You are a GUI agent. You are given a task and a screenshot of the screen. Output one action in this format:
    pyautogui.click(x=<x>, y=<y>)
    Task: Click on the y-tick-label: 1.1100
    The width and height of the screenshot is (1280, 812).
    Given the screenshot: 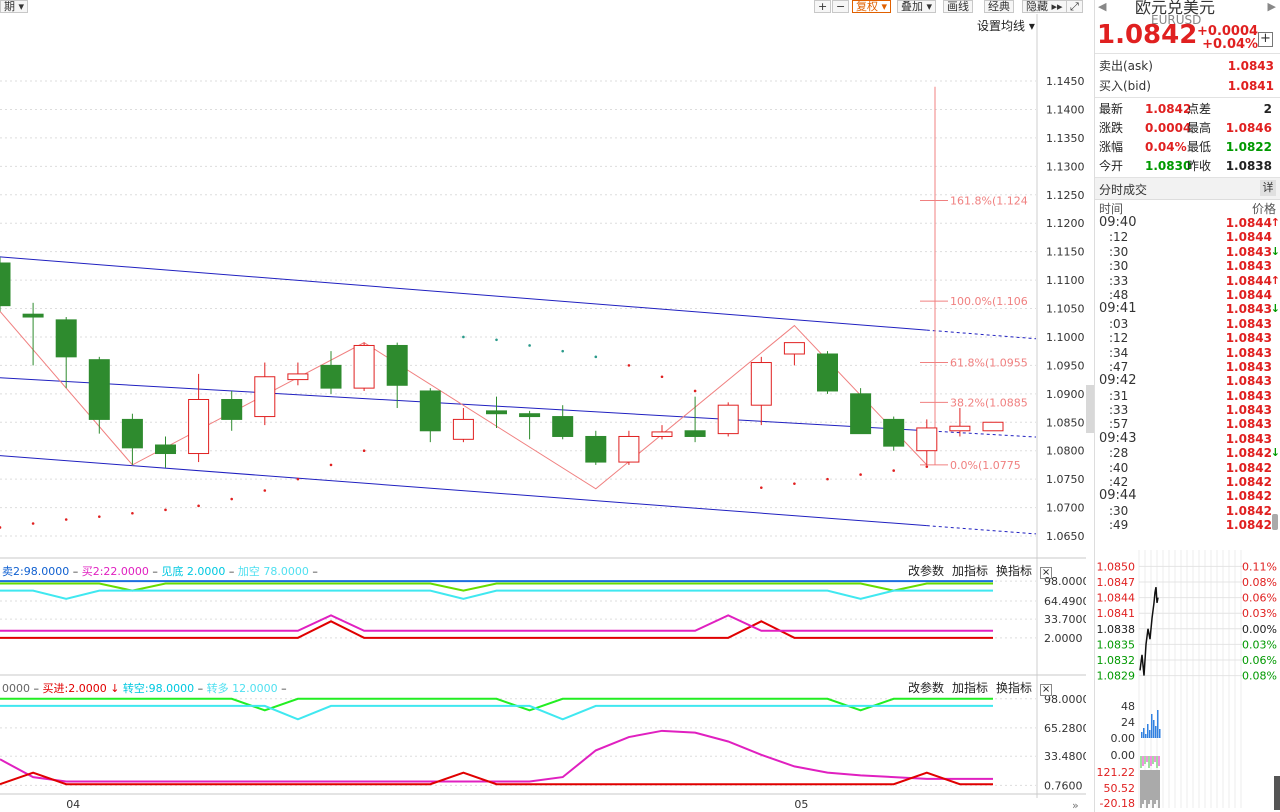 What is the action you would take?
    pyautogui.click(x=1065, y=280)
    